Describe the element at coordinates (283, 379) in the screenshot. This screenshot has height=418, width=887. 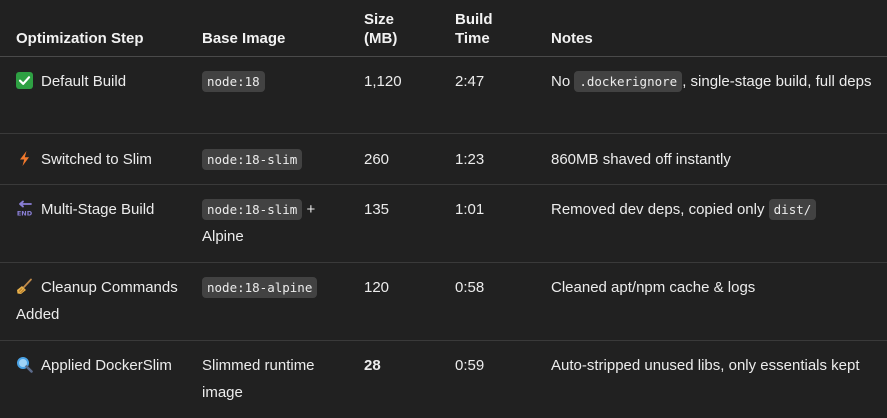
I see `cell-base-image: Slimmed runtime image` at that location.